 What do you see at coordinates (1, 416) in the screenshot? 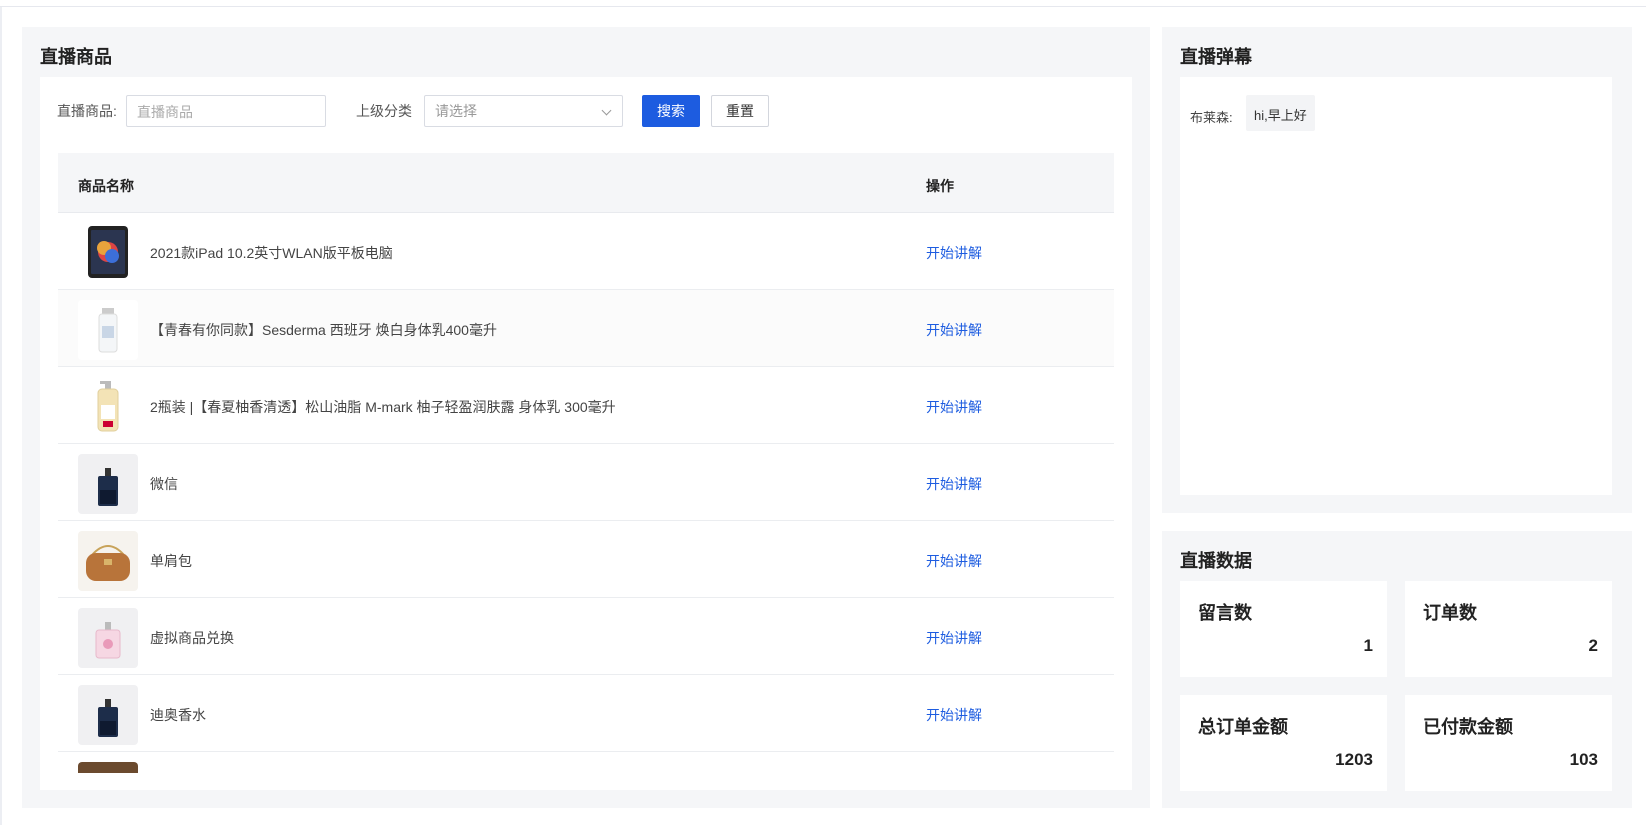
I see `left-border` at bounding box center [1, 416].